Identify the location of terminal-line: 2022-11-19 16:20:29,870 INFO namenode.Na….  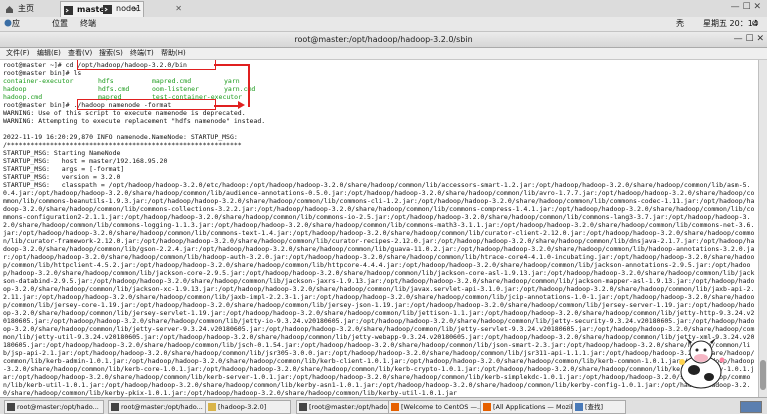
(120, 137).